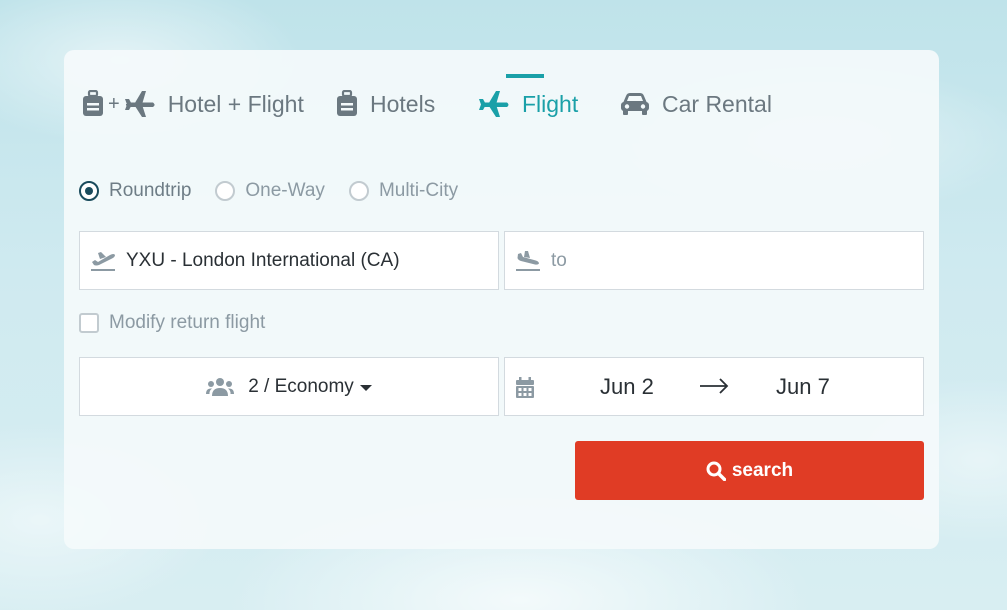 Image resolution: width=1007 pixels, height=610 pixels. What do you see at coordinates (762, 470) in the screenshot?
I see `search-label: search` at bounding box center [762, 470].